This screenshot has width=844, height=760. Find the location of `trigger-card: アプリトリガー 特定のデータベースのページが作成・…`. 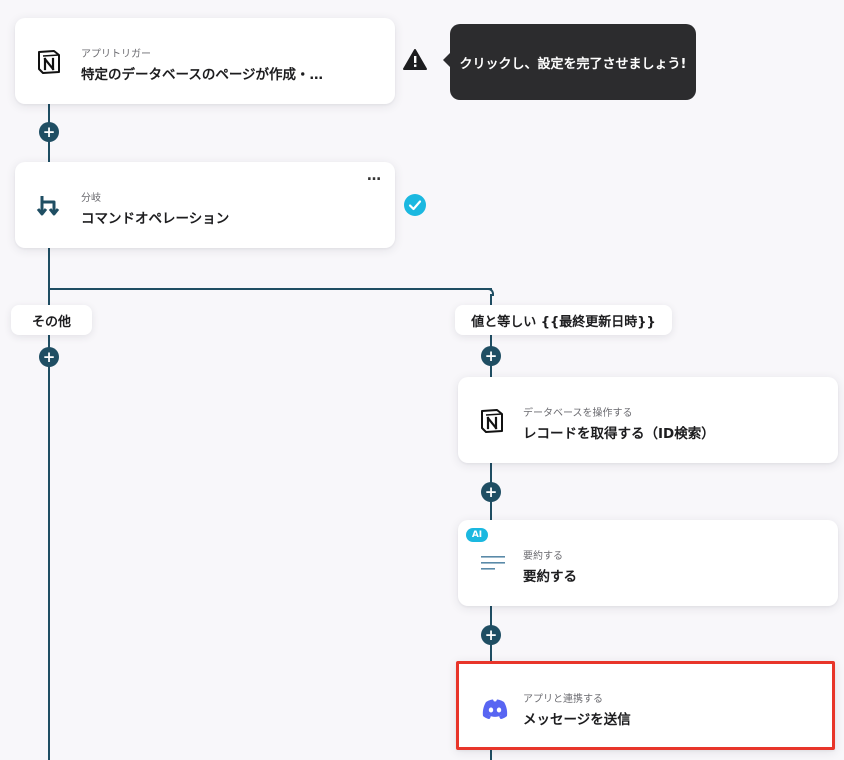

trigger-card: アプリトリガー 特定のデータベースのページが作成・… is located at coordinates (205, 61).